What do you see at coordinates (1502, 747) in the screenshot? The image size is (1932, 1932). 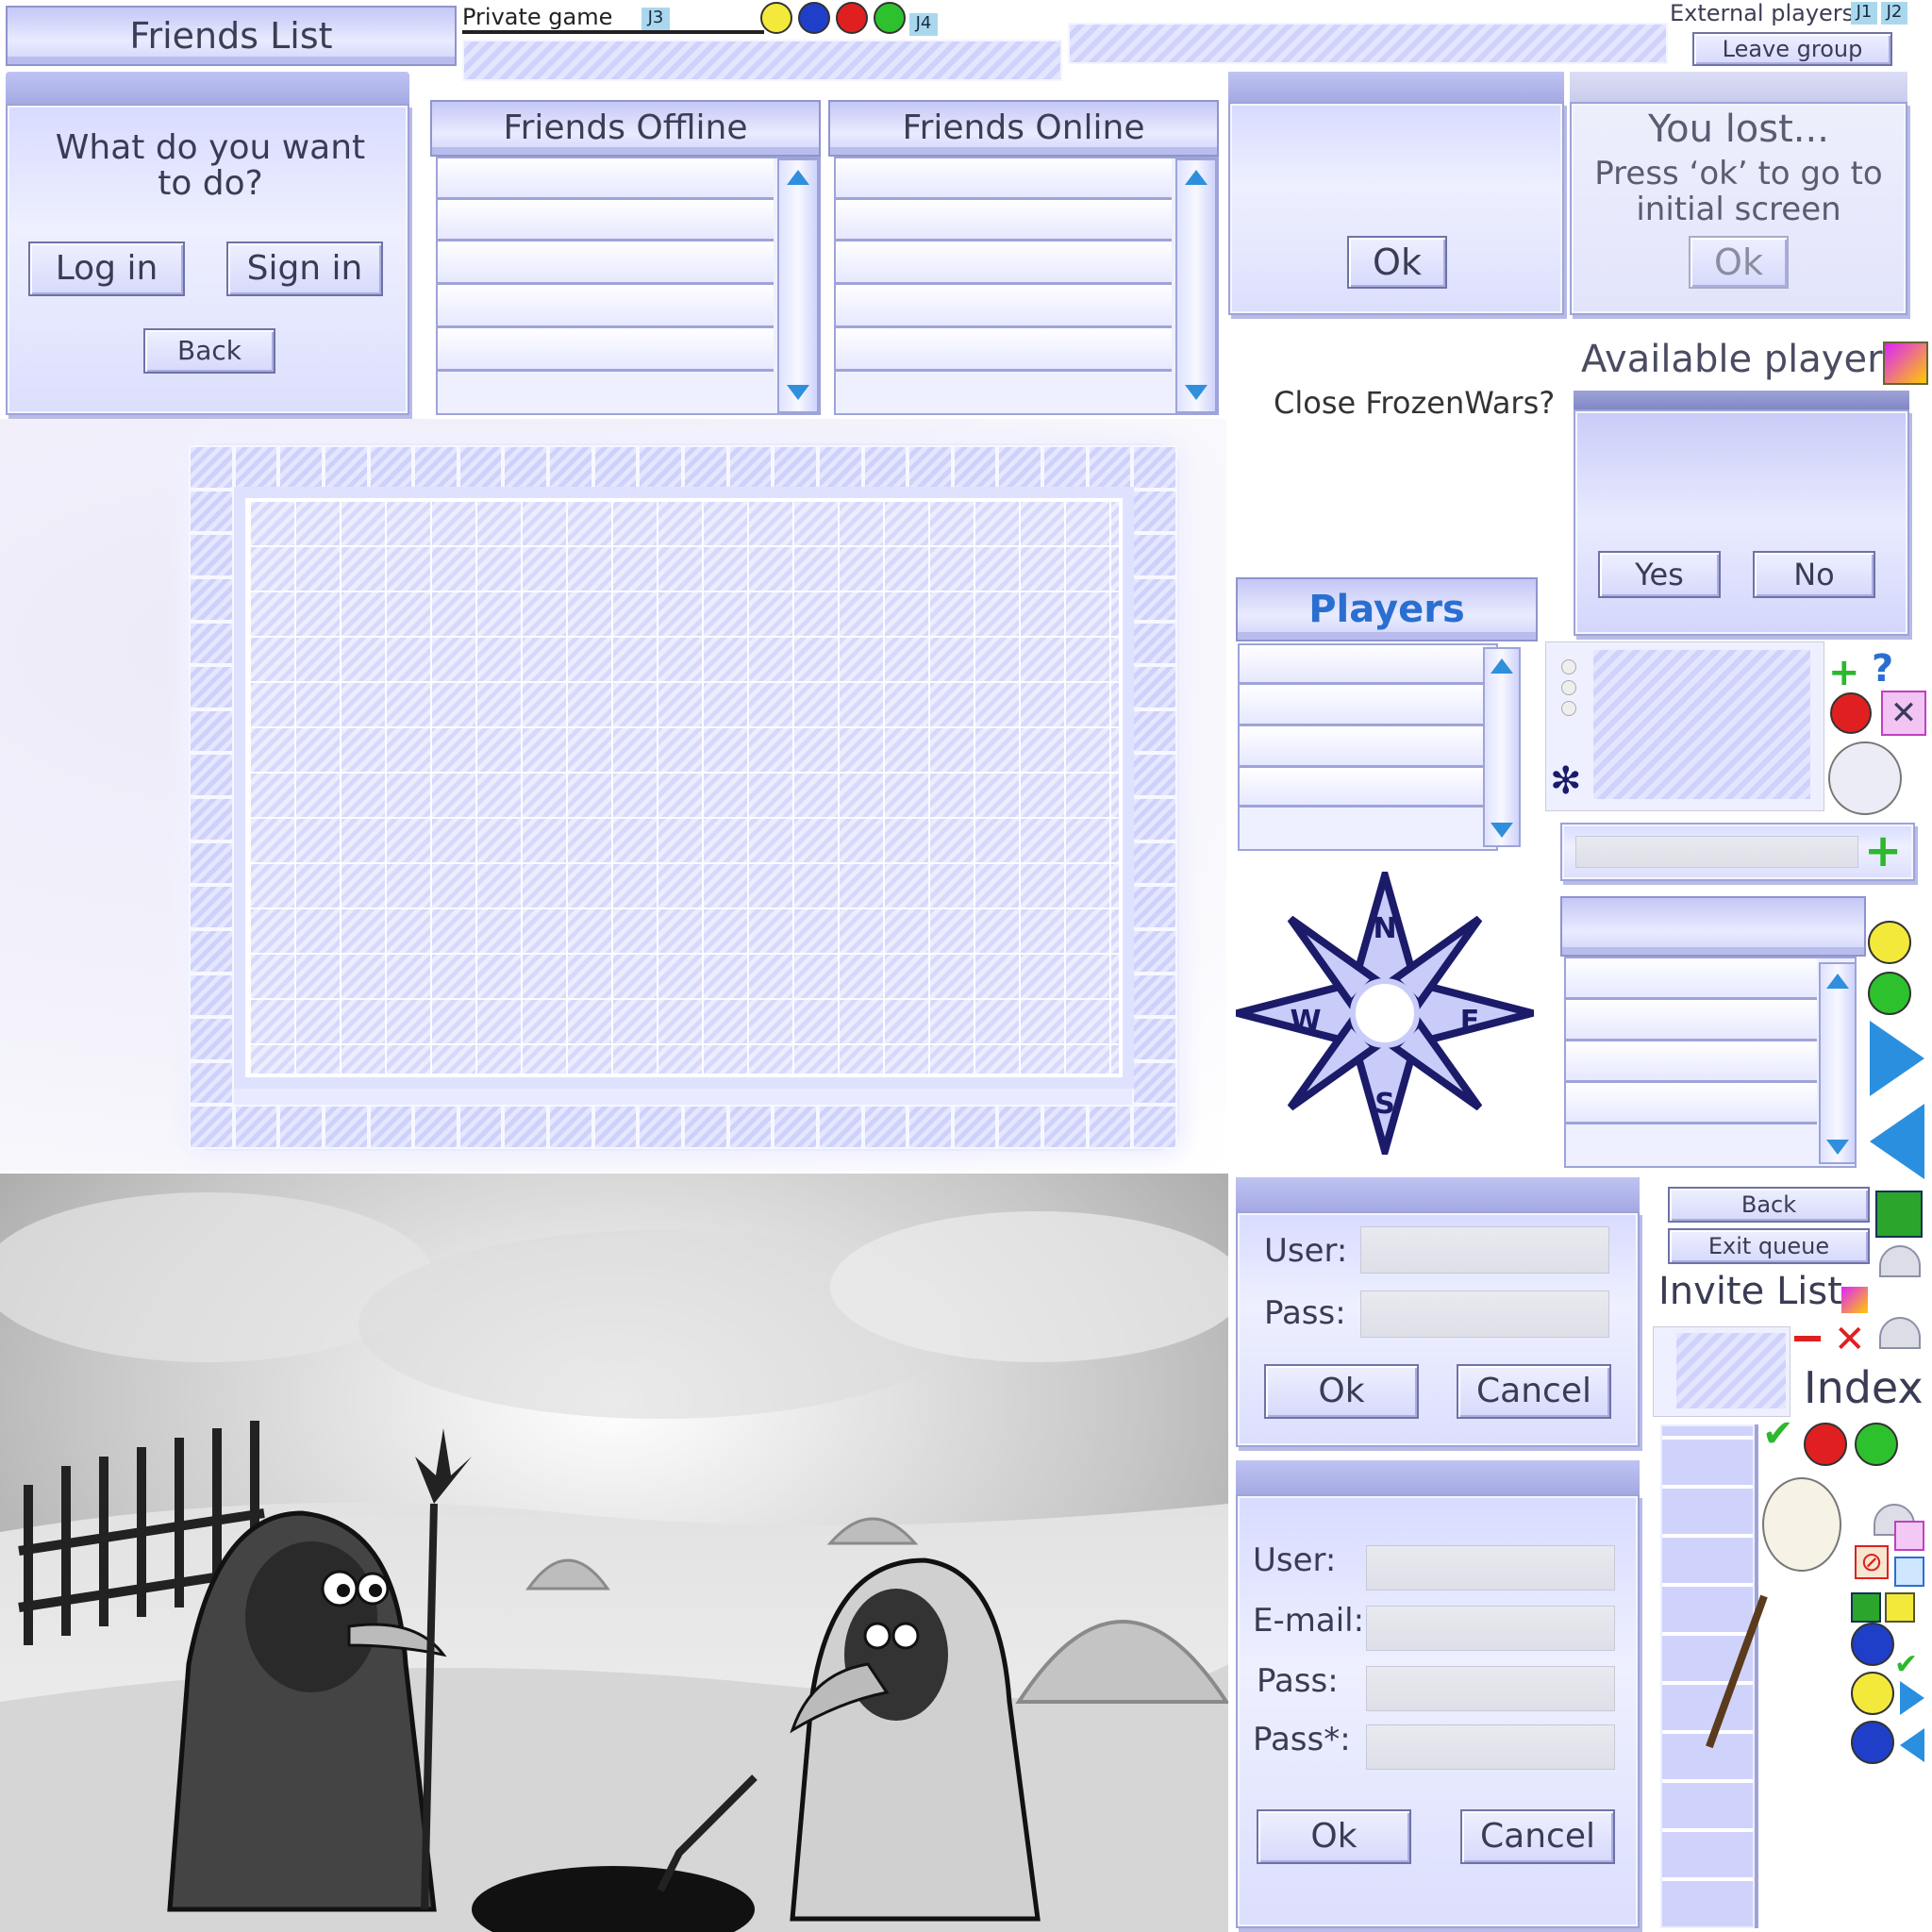 I see `players-scrollbar` at bounding box center [1502, 747].